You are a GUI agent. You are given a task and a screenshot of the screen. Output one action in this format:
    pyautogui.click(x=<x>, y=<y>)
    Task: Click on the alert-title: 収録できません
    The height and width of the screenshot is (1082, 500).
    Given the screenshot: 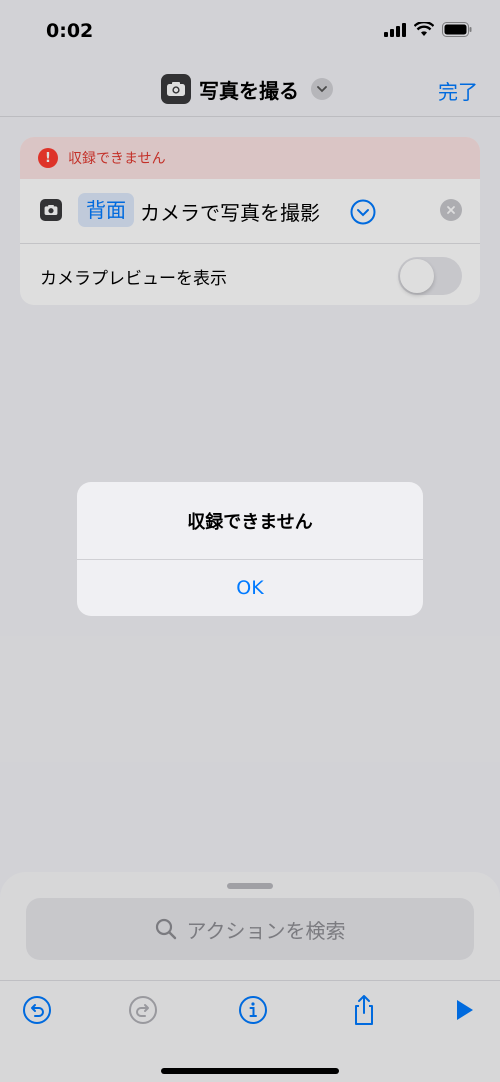 What is the action you would take?
    pyautogui.click(x=250, y=522)
    